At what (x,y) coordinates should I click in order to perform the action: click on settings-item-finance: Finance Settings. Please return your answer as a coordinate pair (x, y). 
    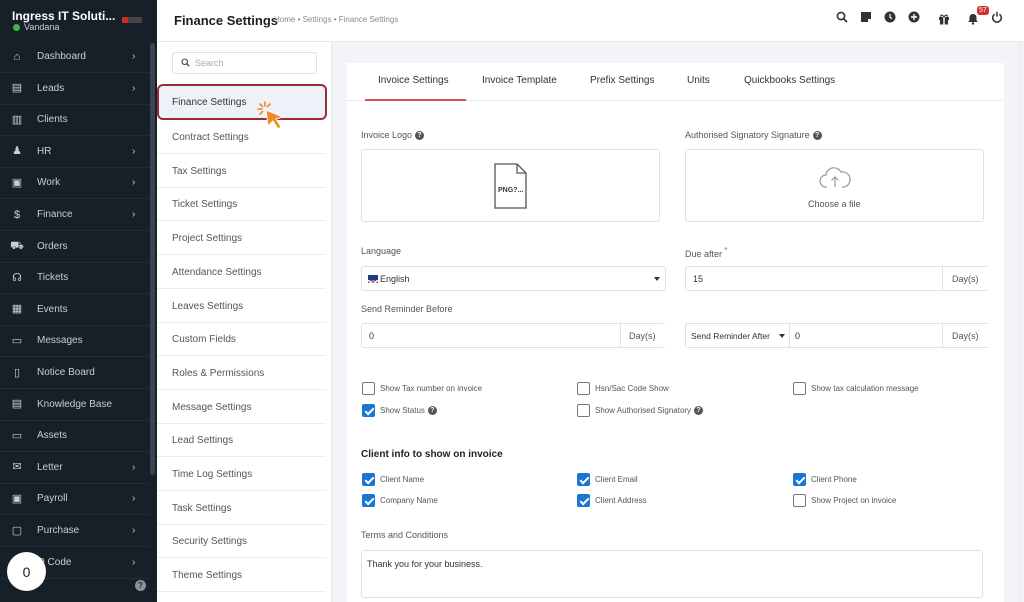
    Looking at the image, I should click on (242, 102).